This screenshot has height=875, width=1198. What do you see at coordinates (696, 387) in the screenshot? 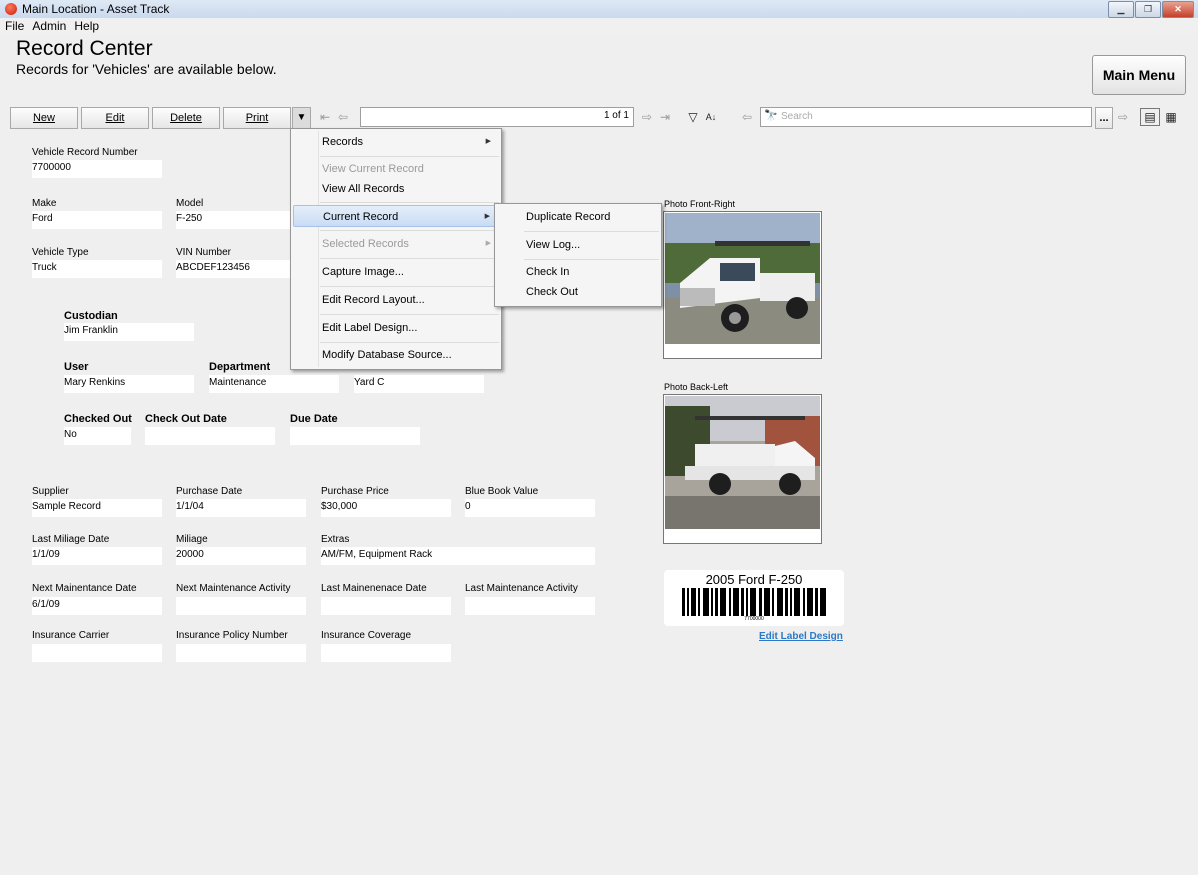
I see `photo-back-left-label: Photo Back-Left` at bounding box center [696, 387].